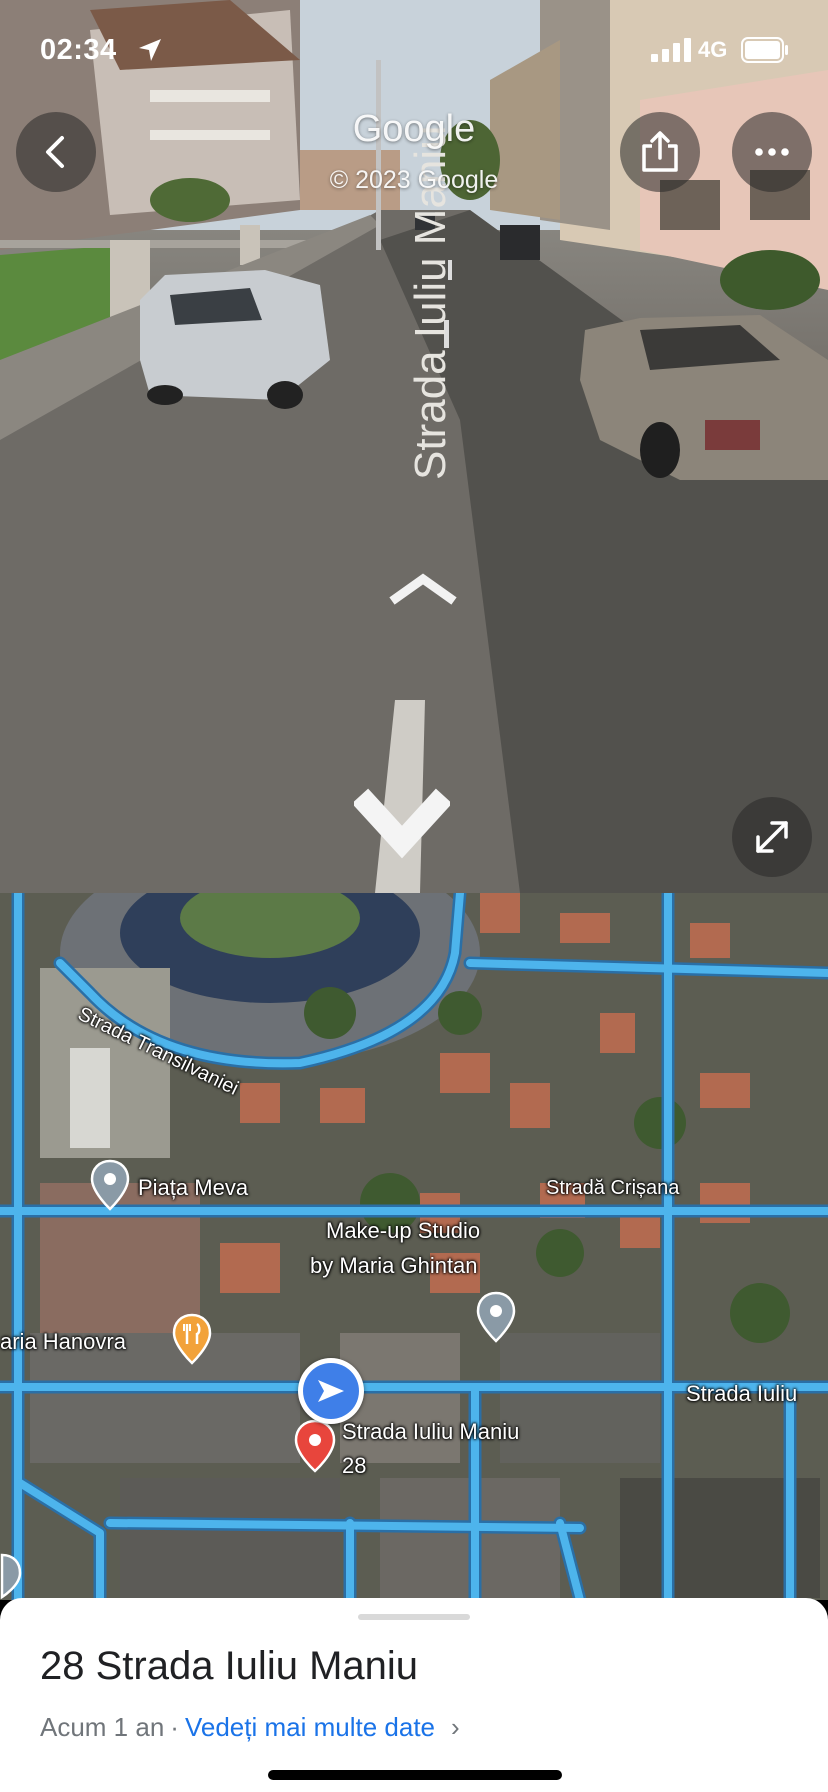 This screenshot has height=1792, width=828. I want to click on more-options-button, so click(772, 152).